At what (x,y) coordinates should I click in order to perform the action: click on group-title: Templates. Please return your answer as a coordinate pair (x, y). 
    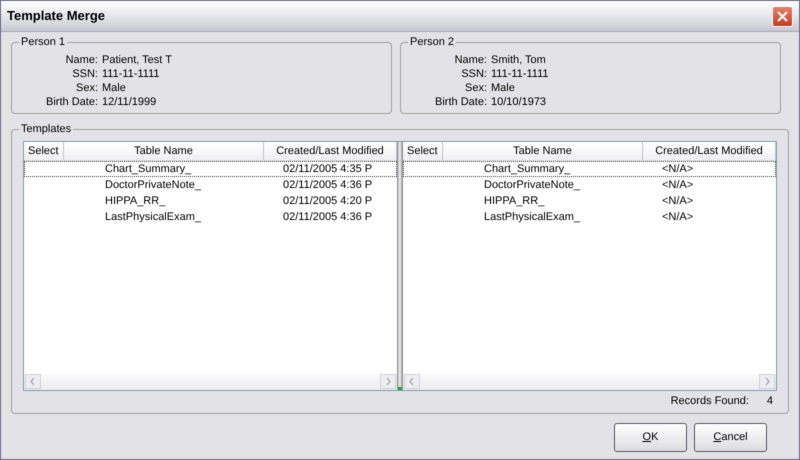
    Looking at the image, I should click on (46, 129).